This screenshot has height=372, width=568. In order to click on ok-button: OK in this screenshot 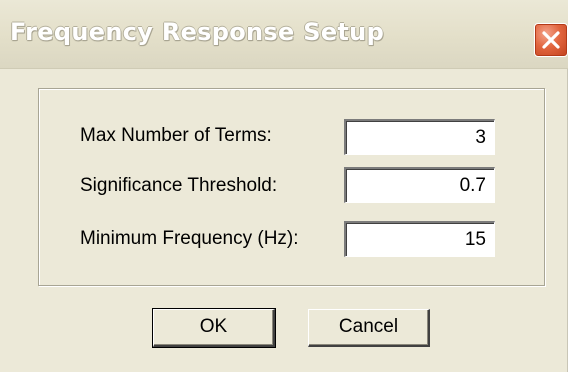, I will do `click(214, 328)`.